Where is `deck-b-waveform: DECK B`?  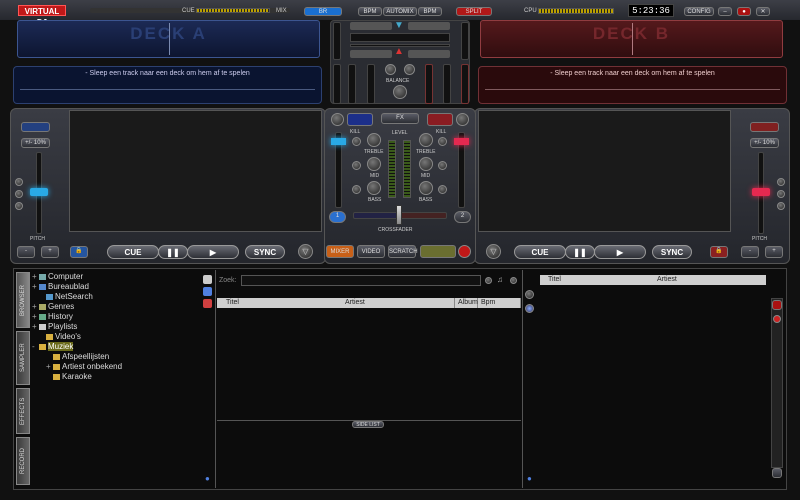
deck-b-waveform: DECK B is located at coordinates (631, 39).